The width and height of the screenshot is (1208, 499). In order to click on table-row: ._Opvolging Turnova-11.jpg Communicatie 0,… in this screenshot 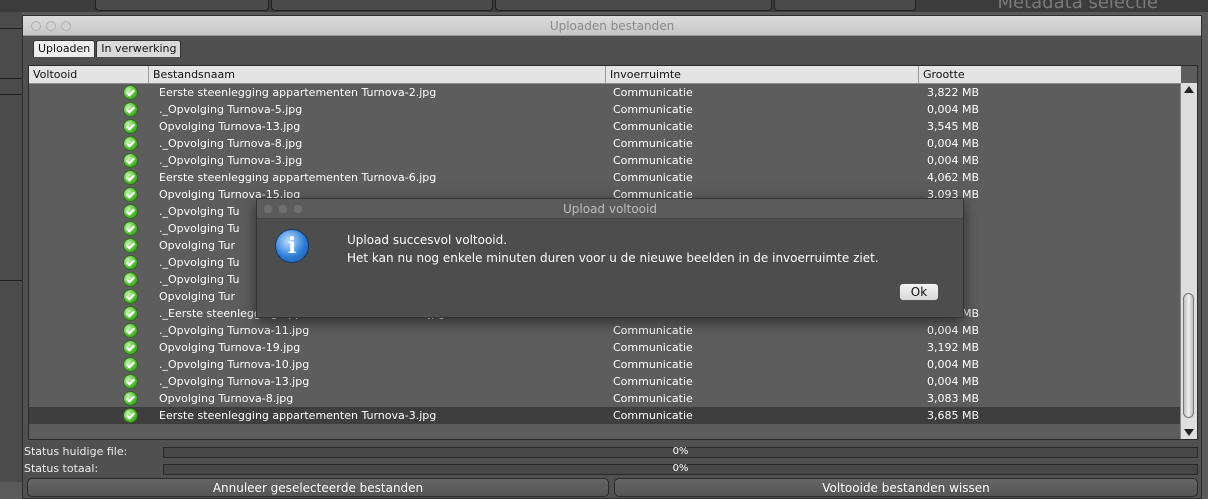, I will do `click(605, 330)`.